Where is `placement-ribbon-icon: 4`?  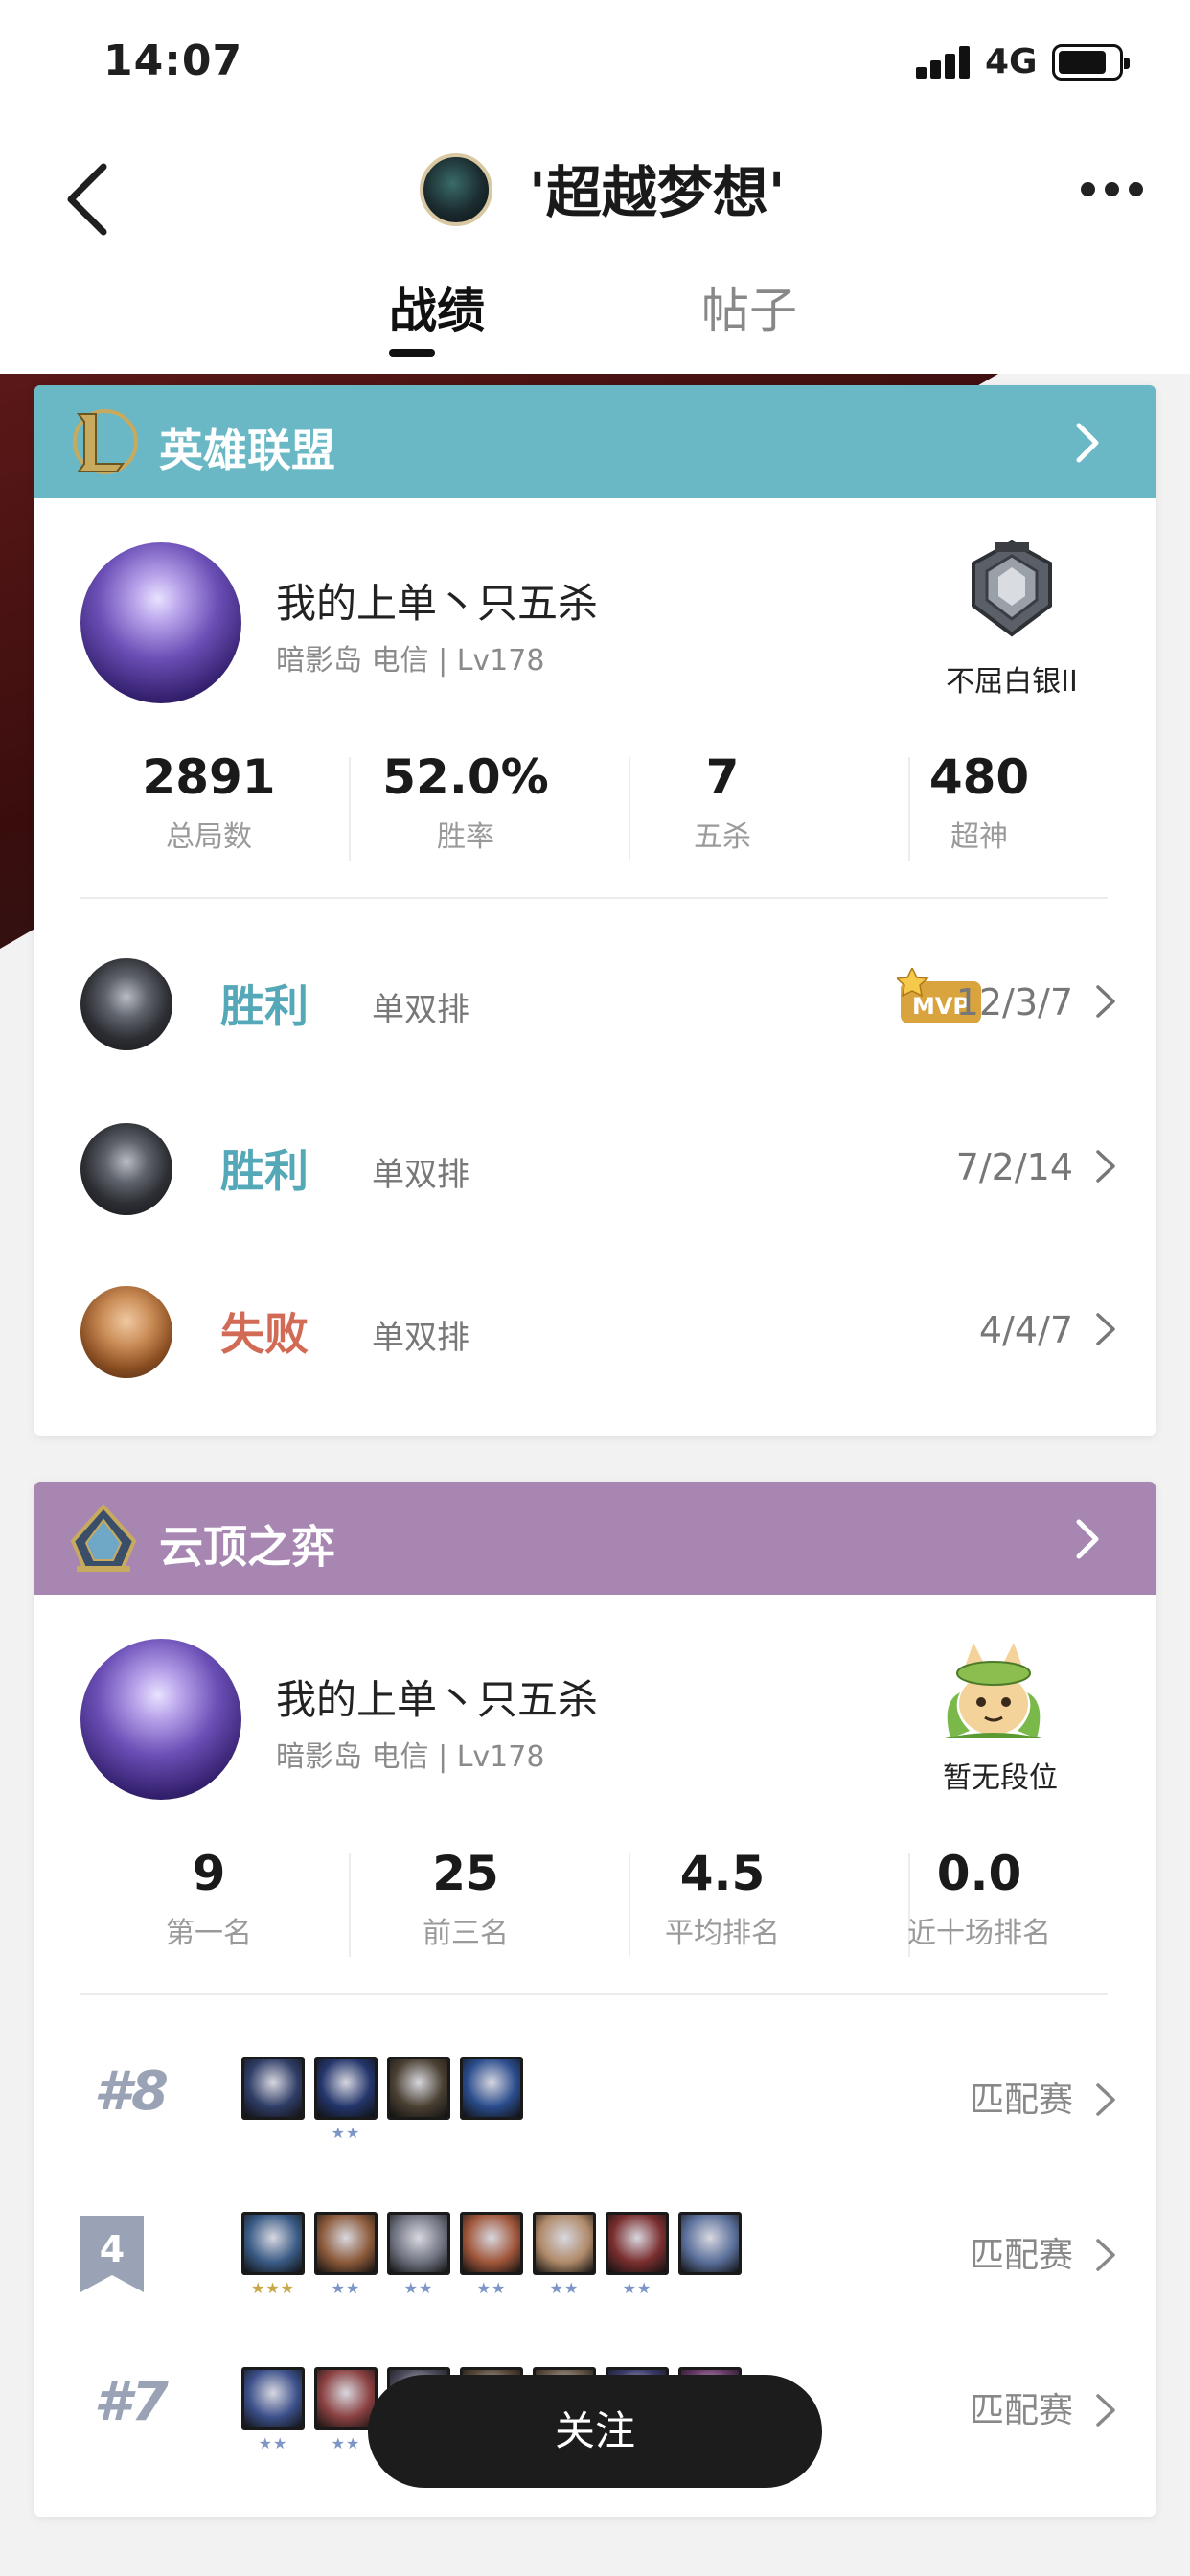 placement-ribbon-icon: 4 is located at coordinates (112, 2254).